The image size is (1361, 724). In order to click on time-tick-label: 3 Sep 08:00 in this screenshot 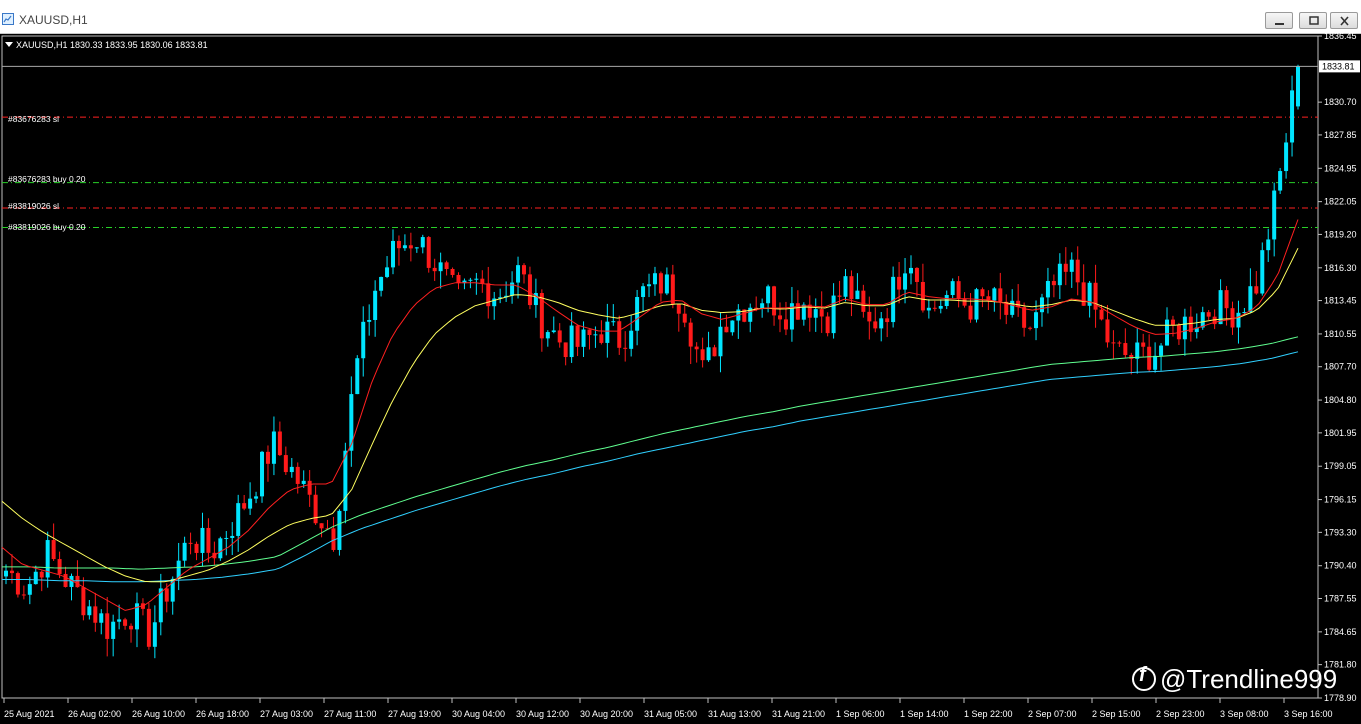, I will do `click(1244, 714)`.